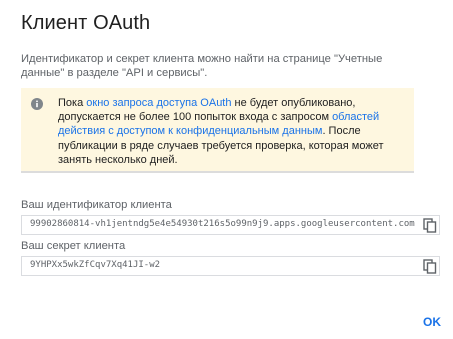 The image size is (453, 339). What do you see at coordinates (230, 266) in the screenshot?
I see `client-secret-field: 9YHPXx5wkZfCqv7Xq41JI-w2` at bounding box center [230, 266].